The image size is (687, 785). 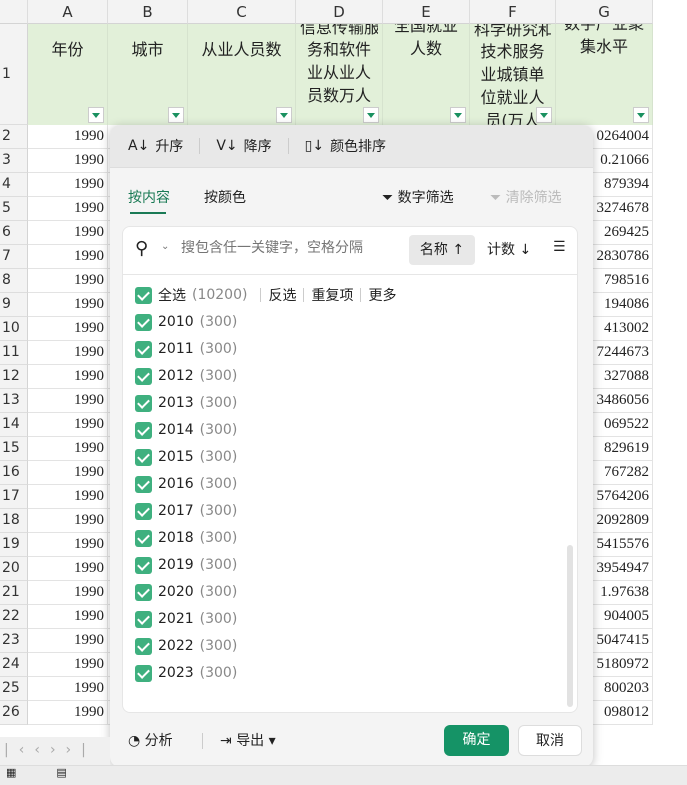 What do you see at coordinates (14, 593) in the screenshot?
I see `row-header: 21` at bounding box center [14, 593].